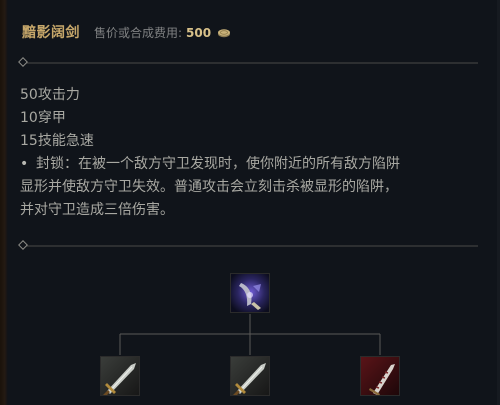  What do you see at coordinates (50, 95) in the screenshot?
I see `stat-attack-damage: 50攻击力` at bounding box center [50, 95].